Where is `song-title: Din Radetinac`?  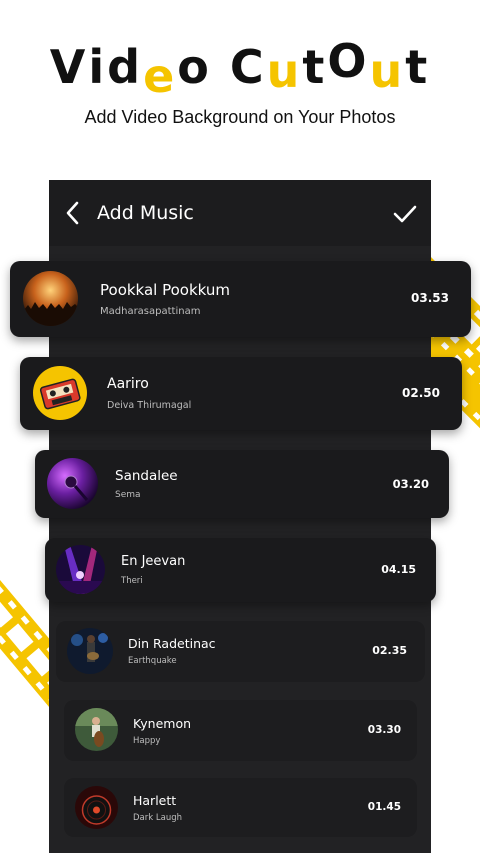 song-title: Din Radetinac is located at coordinates (172, 643).